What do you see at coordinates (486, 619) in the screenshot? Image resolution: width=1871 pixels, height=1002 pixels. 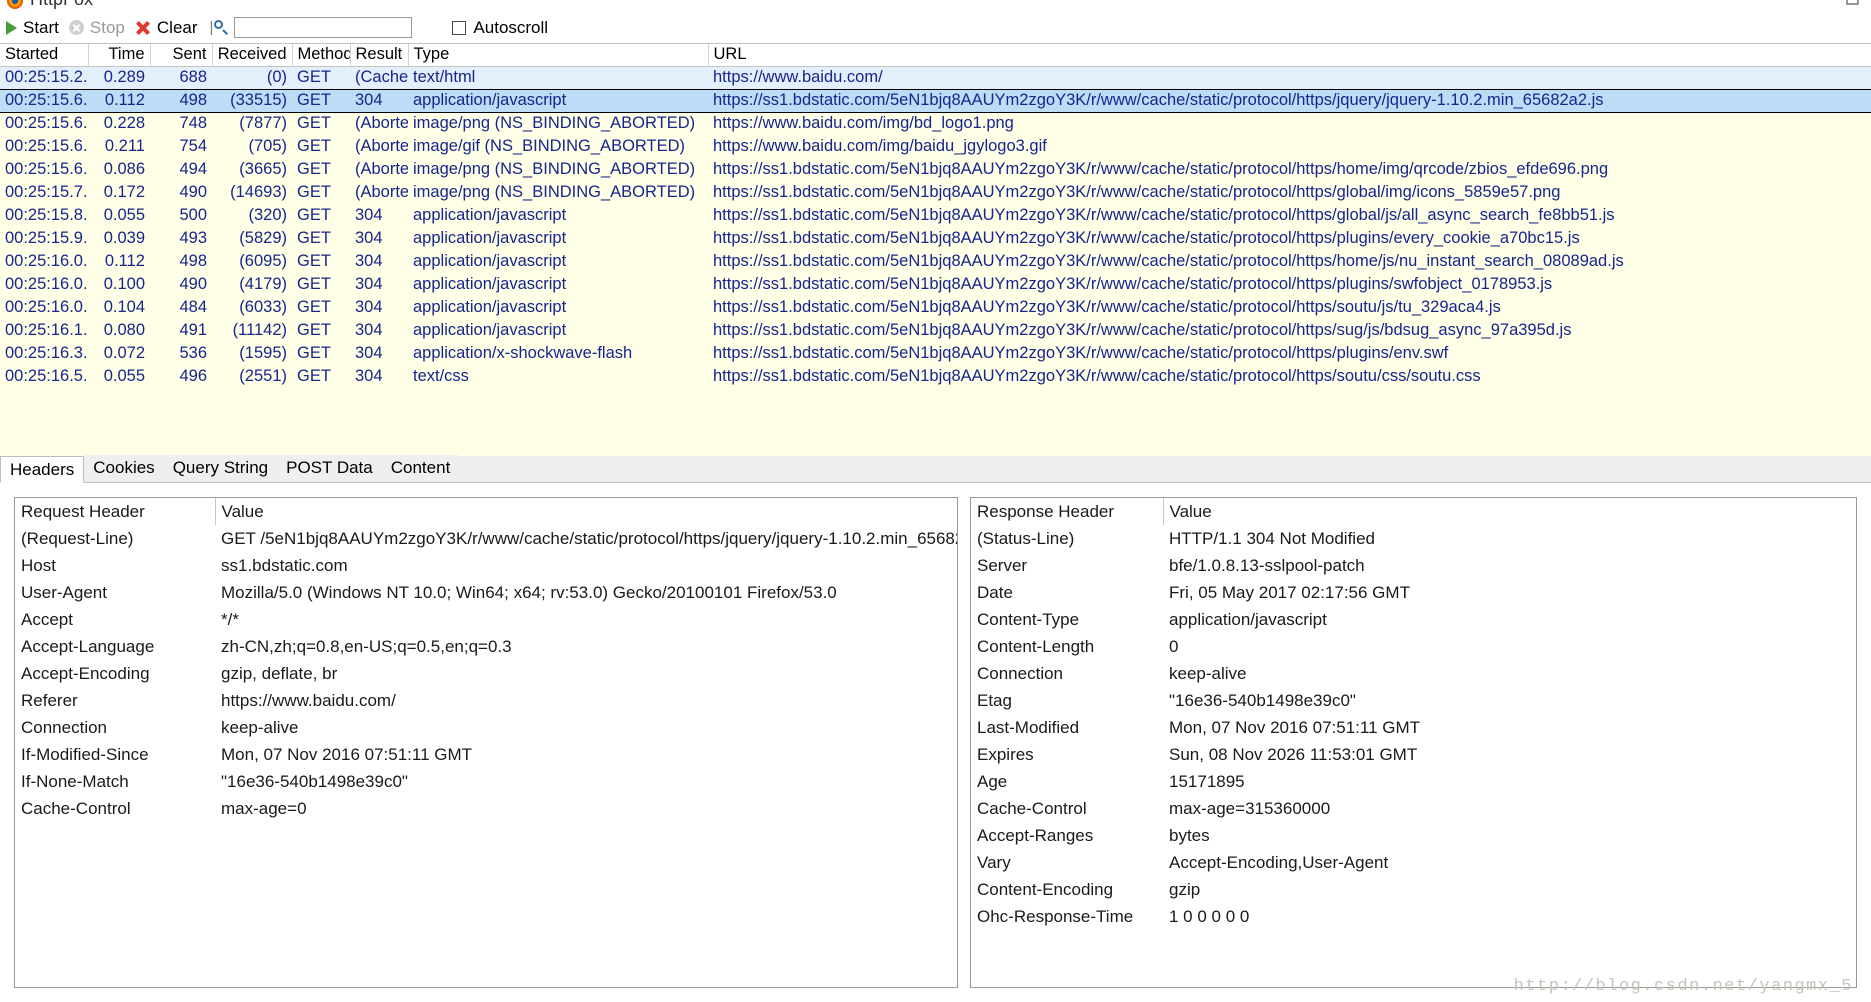 I see `header-row: Accept */*` at bounding box center [486, 619].